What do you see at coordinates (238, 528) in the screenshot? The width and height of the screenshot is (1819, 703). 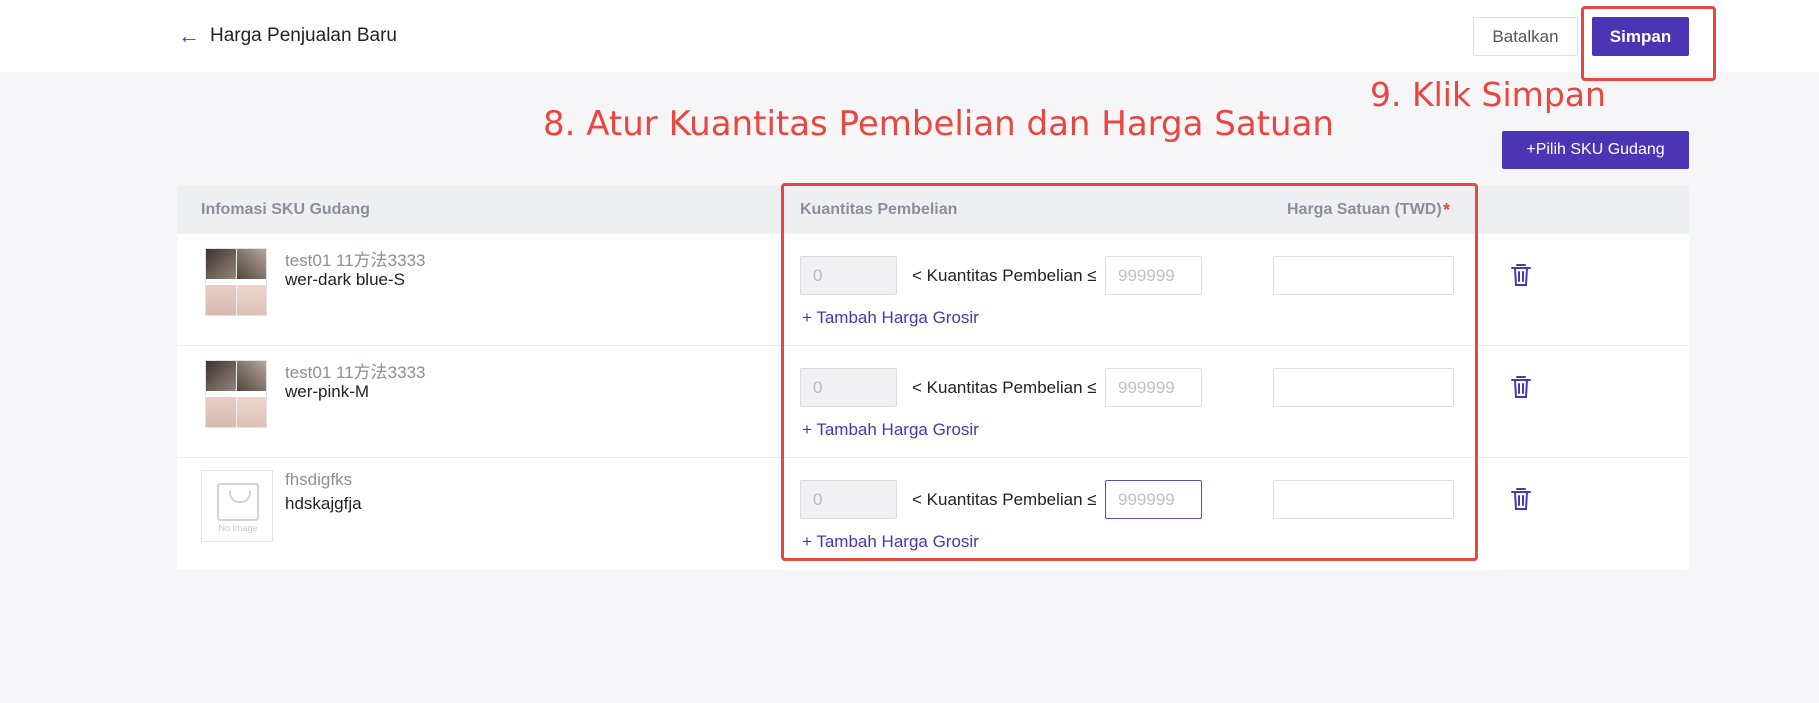 I see `no-image-text: No Image` at bounding box center [238, 528].